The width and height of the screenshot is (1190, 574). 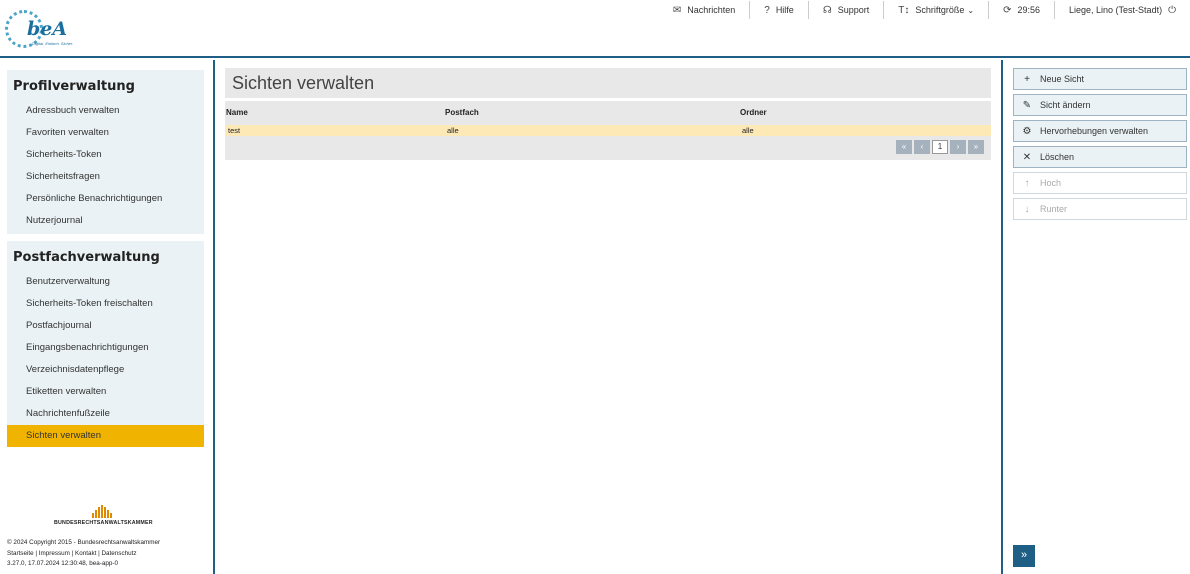 What do you see at coordinates (105, 133) in the screenshot?
I see `sidebar-item-favoriten: Favoriten verwalten` at bounding box center [105, 133].